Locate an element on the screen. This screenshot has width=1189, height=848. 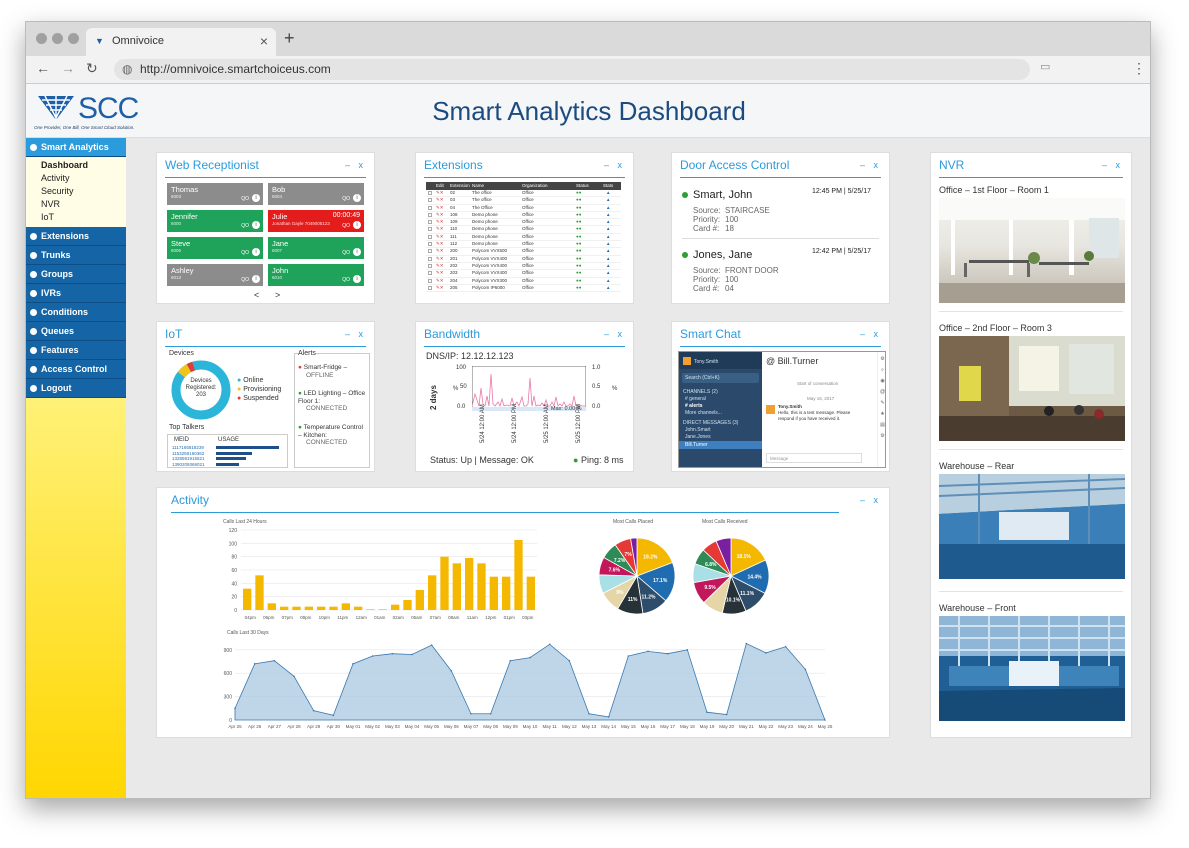
mention-icon: @ is located at coordinates (881, 392).